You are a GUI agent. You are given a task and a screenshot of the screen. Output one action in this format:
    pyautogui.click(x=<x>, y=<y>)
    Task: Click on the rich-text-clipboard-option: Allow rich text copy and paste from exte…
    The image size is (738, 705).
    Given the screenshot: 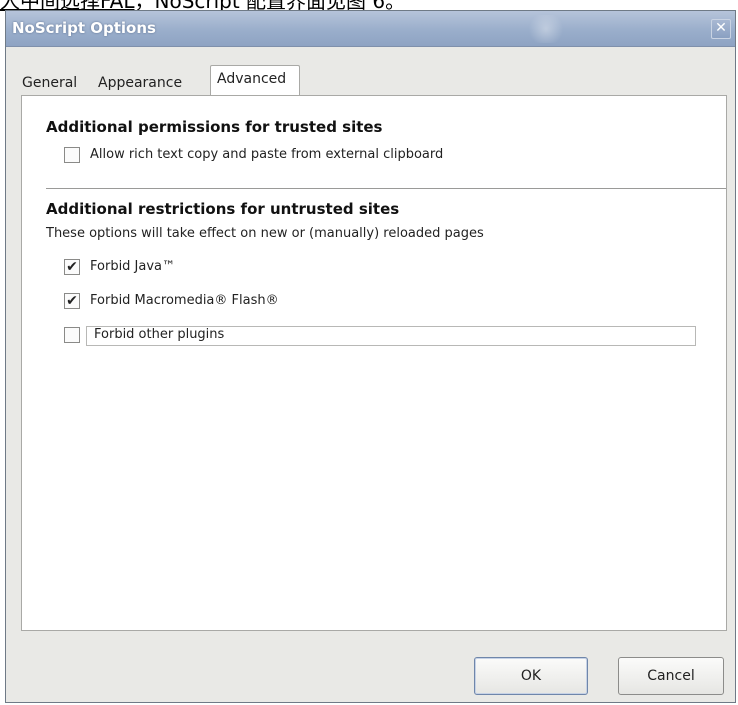 What is the action you would take?
    pyautogui.click(x=374, y=156)
    